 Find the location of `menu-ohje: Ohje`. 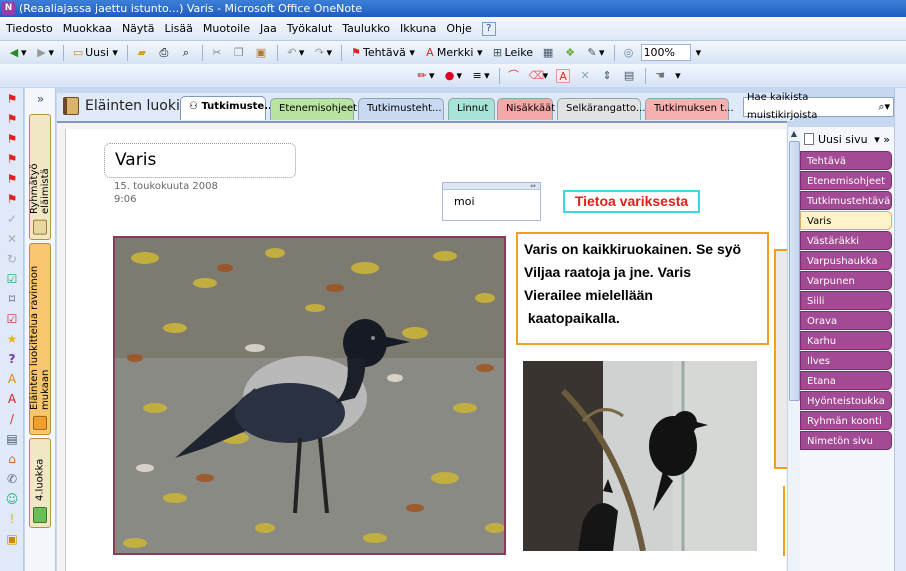

menu-ohje: Ohje is located at coordinates (458, 28).